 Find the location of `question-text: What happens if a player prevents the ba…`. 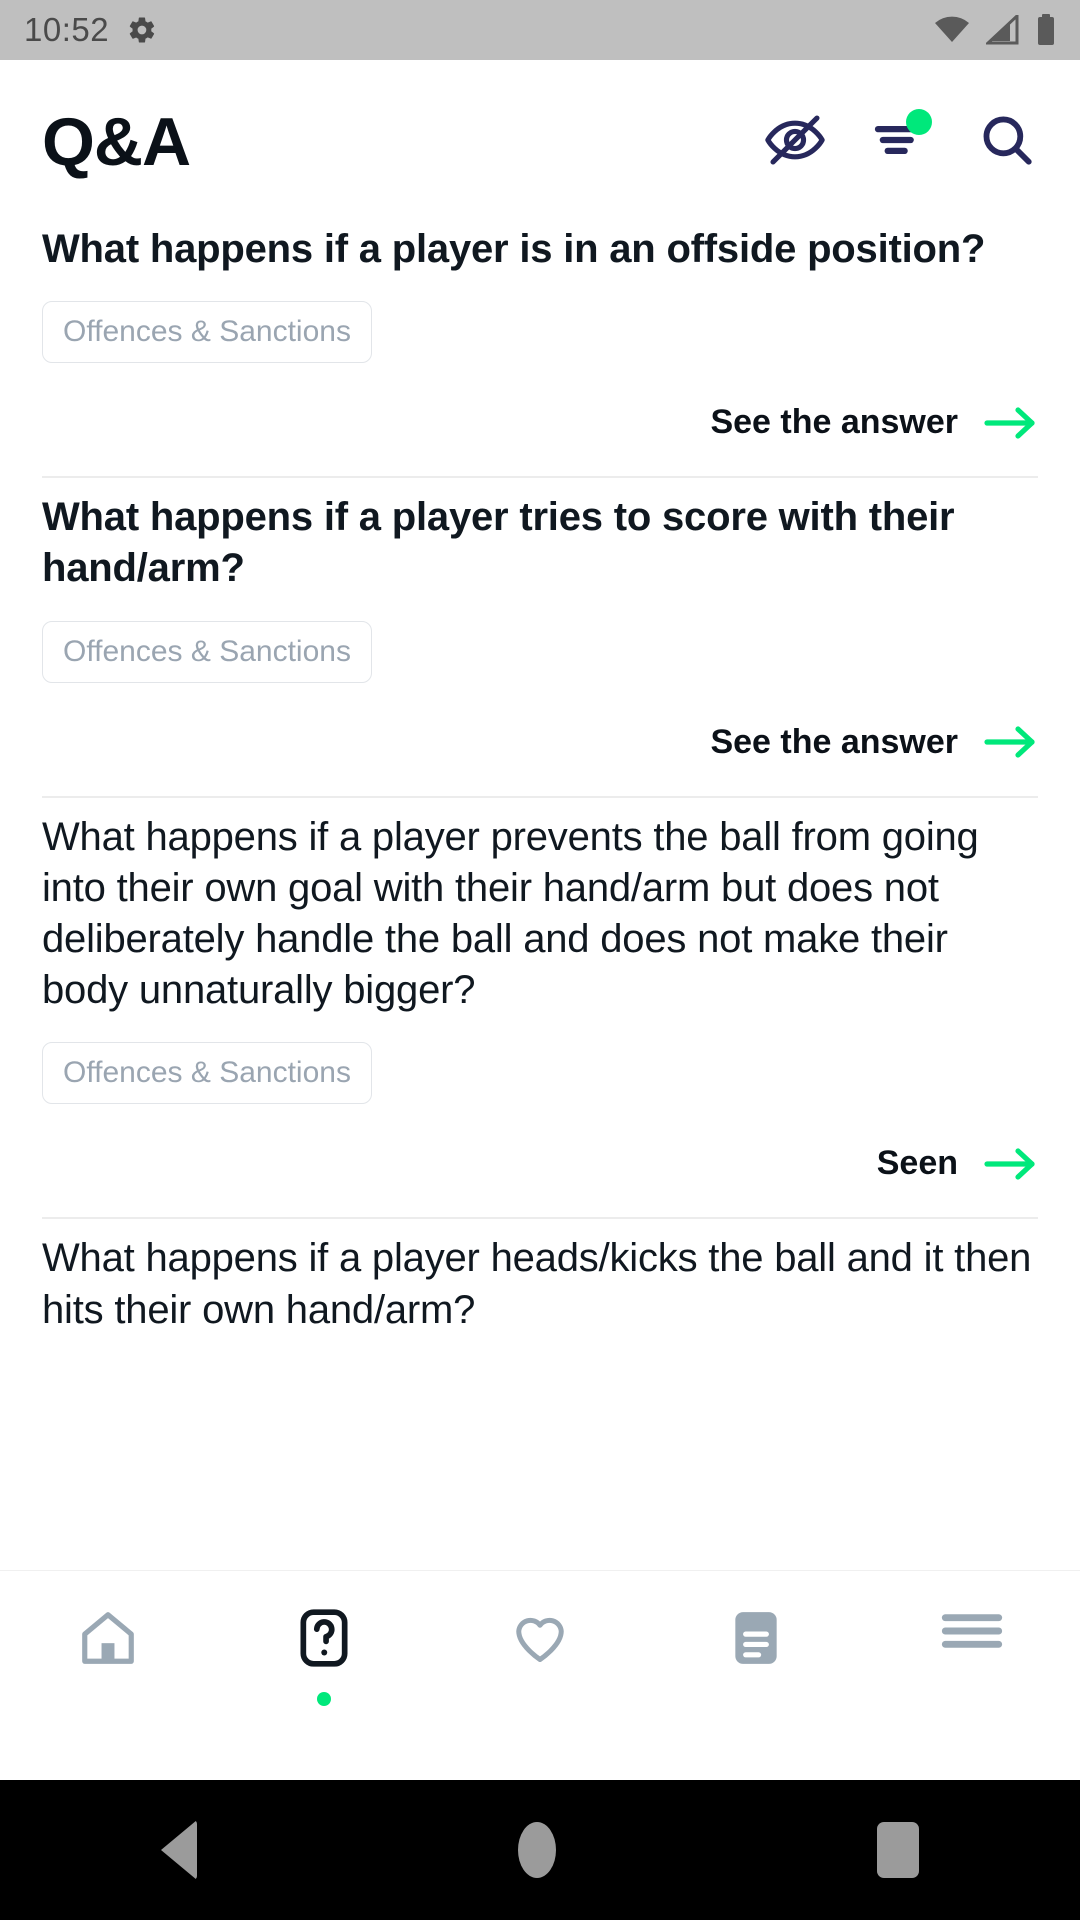

question-text: What happens if a player prevents the ba… is located at coordinates (510, 913).